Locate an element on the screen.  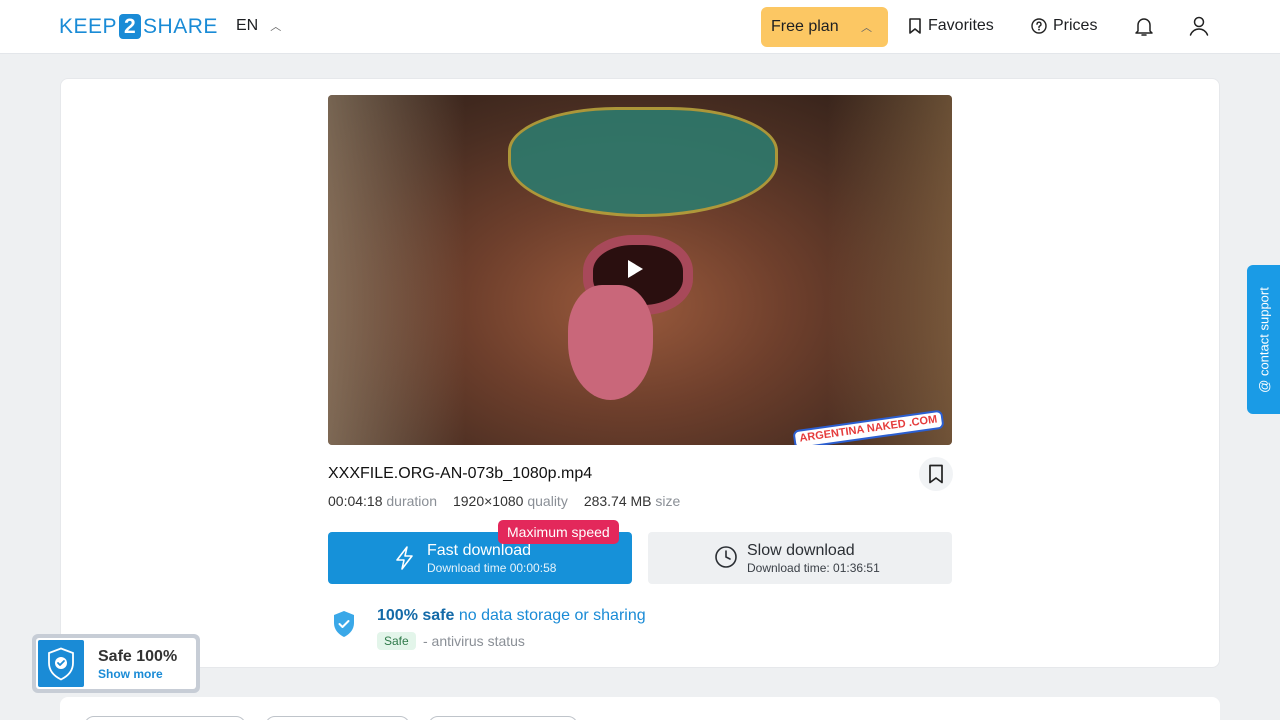
contact-support-label: @ contact support is located at coordinates (1263, 339).